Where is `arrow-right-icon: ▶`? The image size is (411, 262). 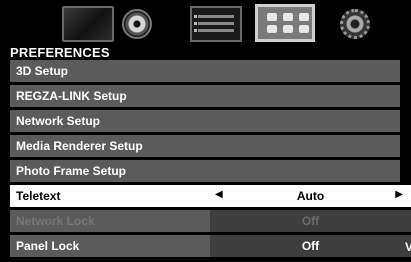 arrow-right-icon: ▶ is located at coordinates (399, 194).